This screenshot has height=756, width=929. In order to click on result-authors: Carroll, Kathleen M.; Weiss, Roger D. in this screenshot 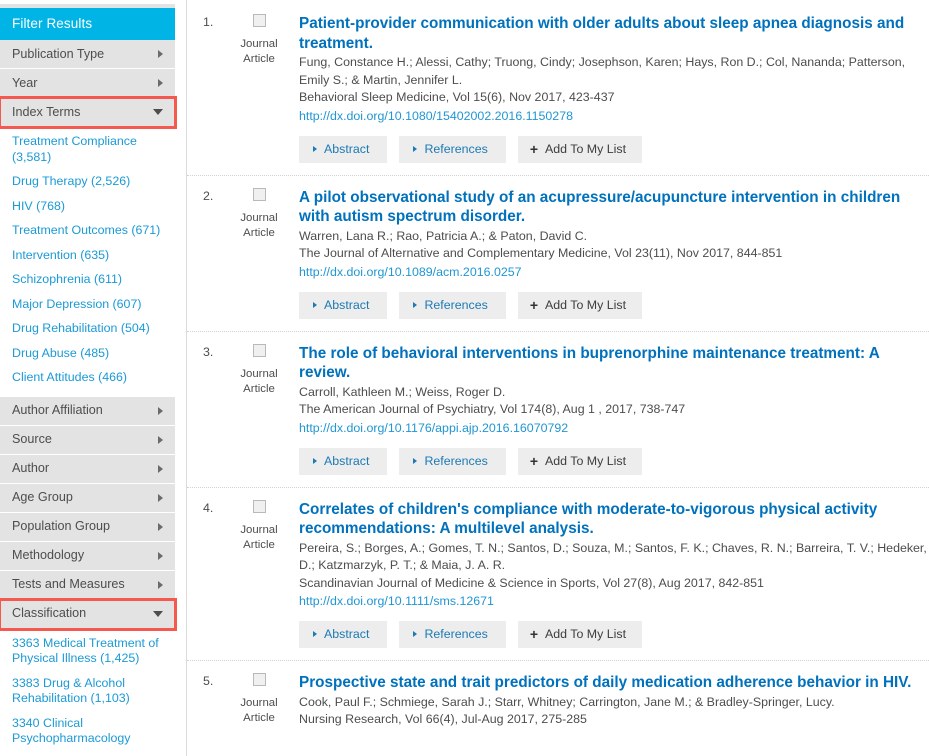, I will do `click(402, 391)`.